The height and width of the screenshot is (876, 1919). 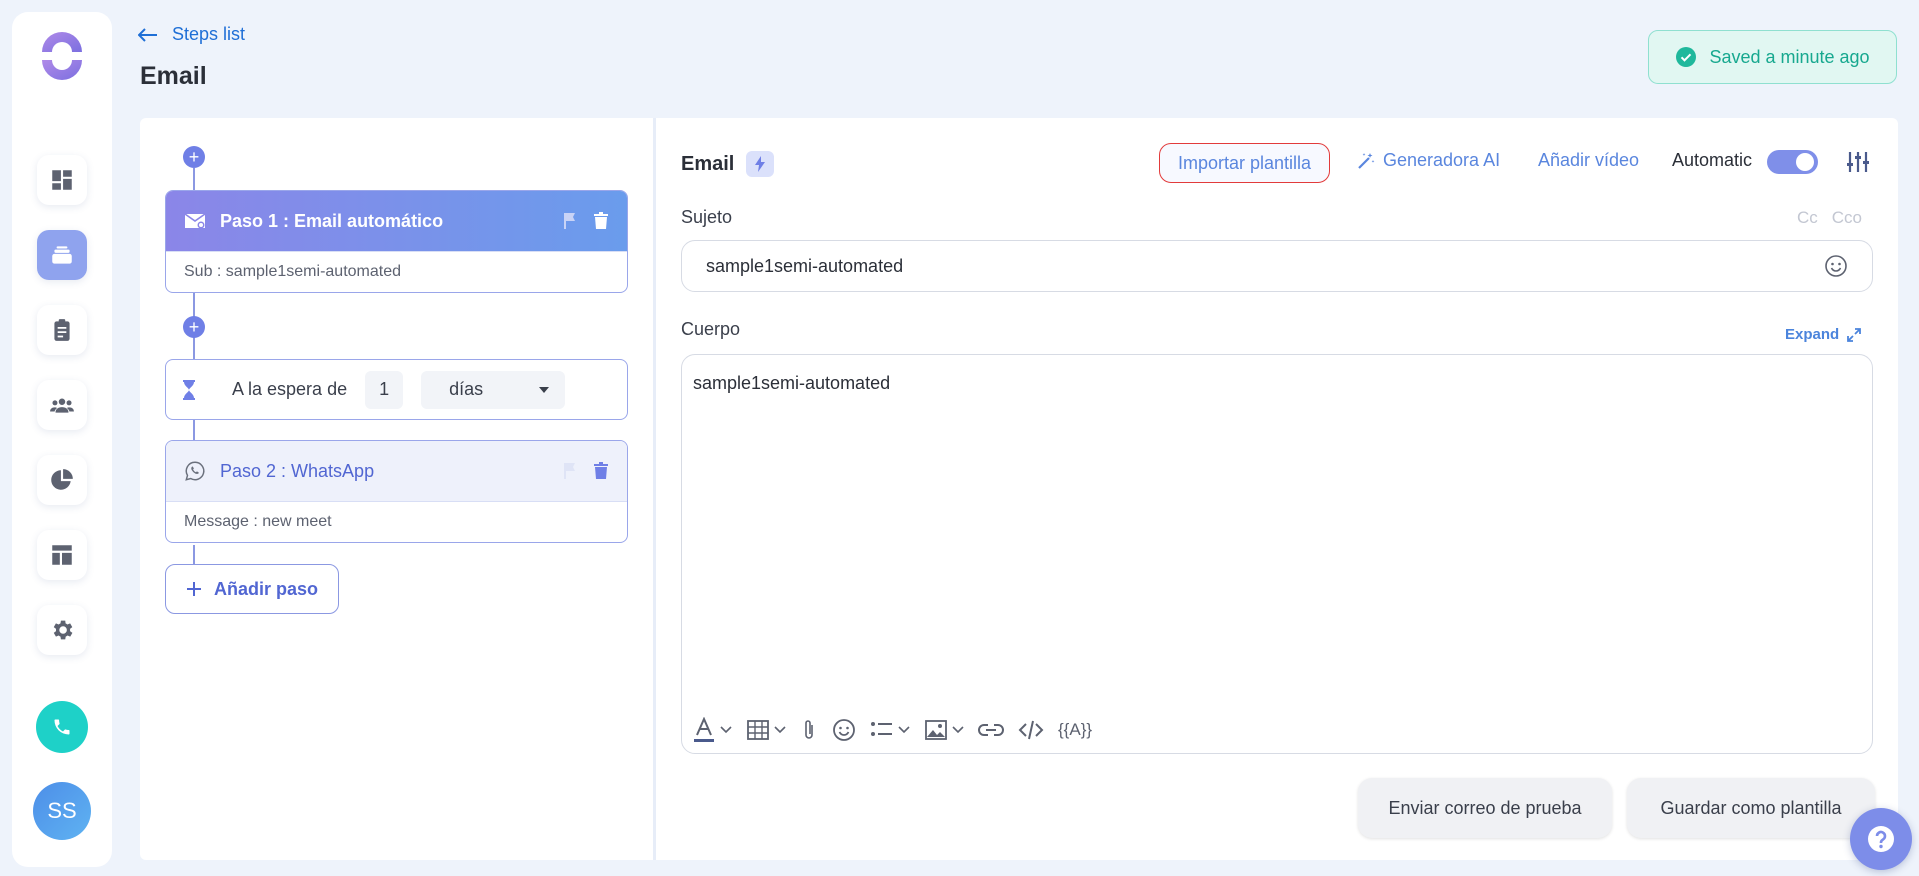 I want to click on expand-button: Expand, so click(x=1823, y=334).